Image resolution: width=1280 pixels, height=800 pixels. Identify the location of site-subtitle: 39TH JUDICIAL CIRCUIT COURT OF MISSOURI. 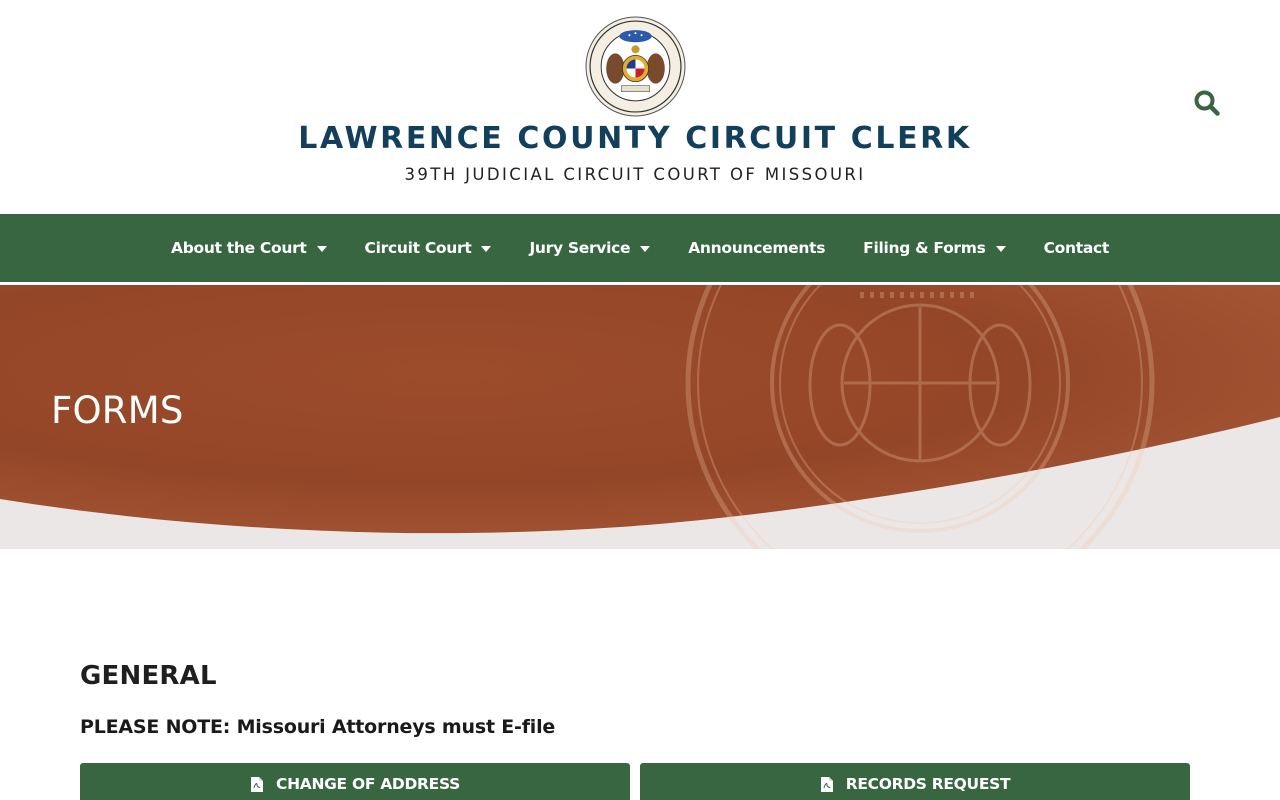
(635, 174).